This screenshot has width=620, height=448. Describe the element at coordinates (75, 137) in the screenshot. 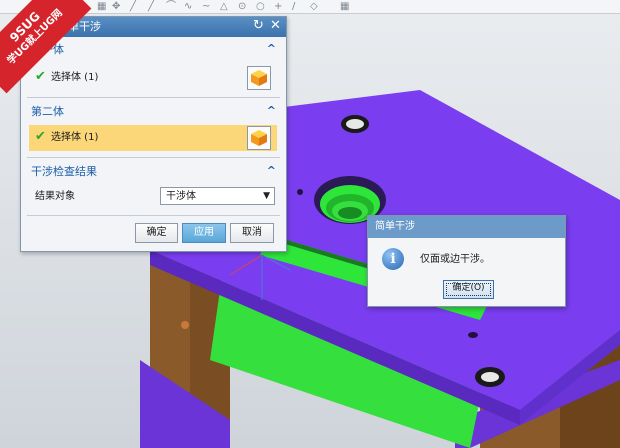

I see `select-second-body-label: 选择体 (1)` at that location.